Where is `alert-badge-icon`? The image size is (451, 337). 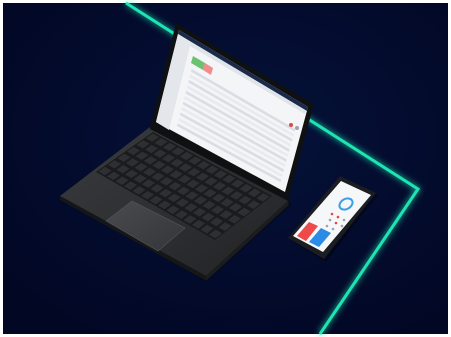 alert-badge-icon is located at coordinates (291, 125).